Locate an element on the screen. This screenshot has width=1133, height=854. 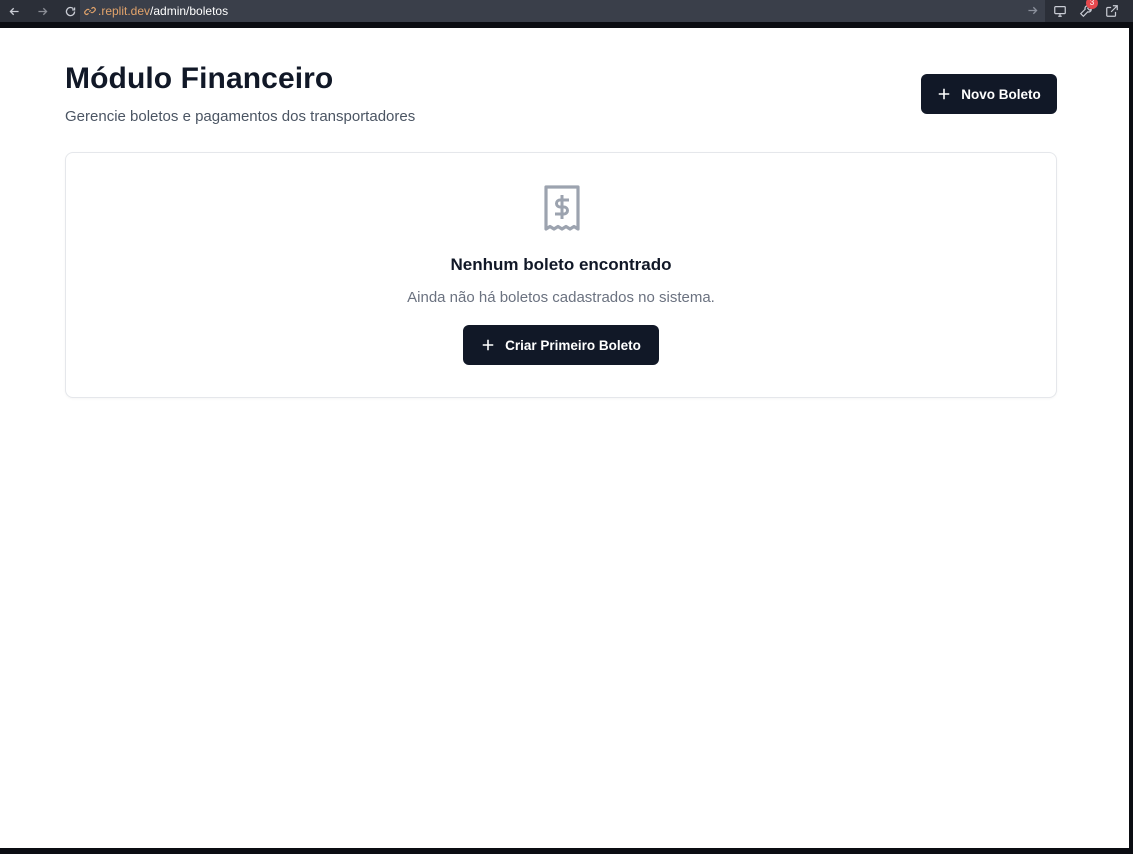
link-icon is located at coordinates (90, 11).